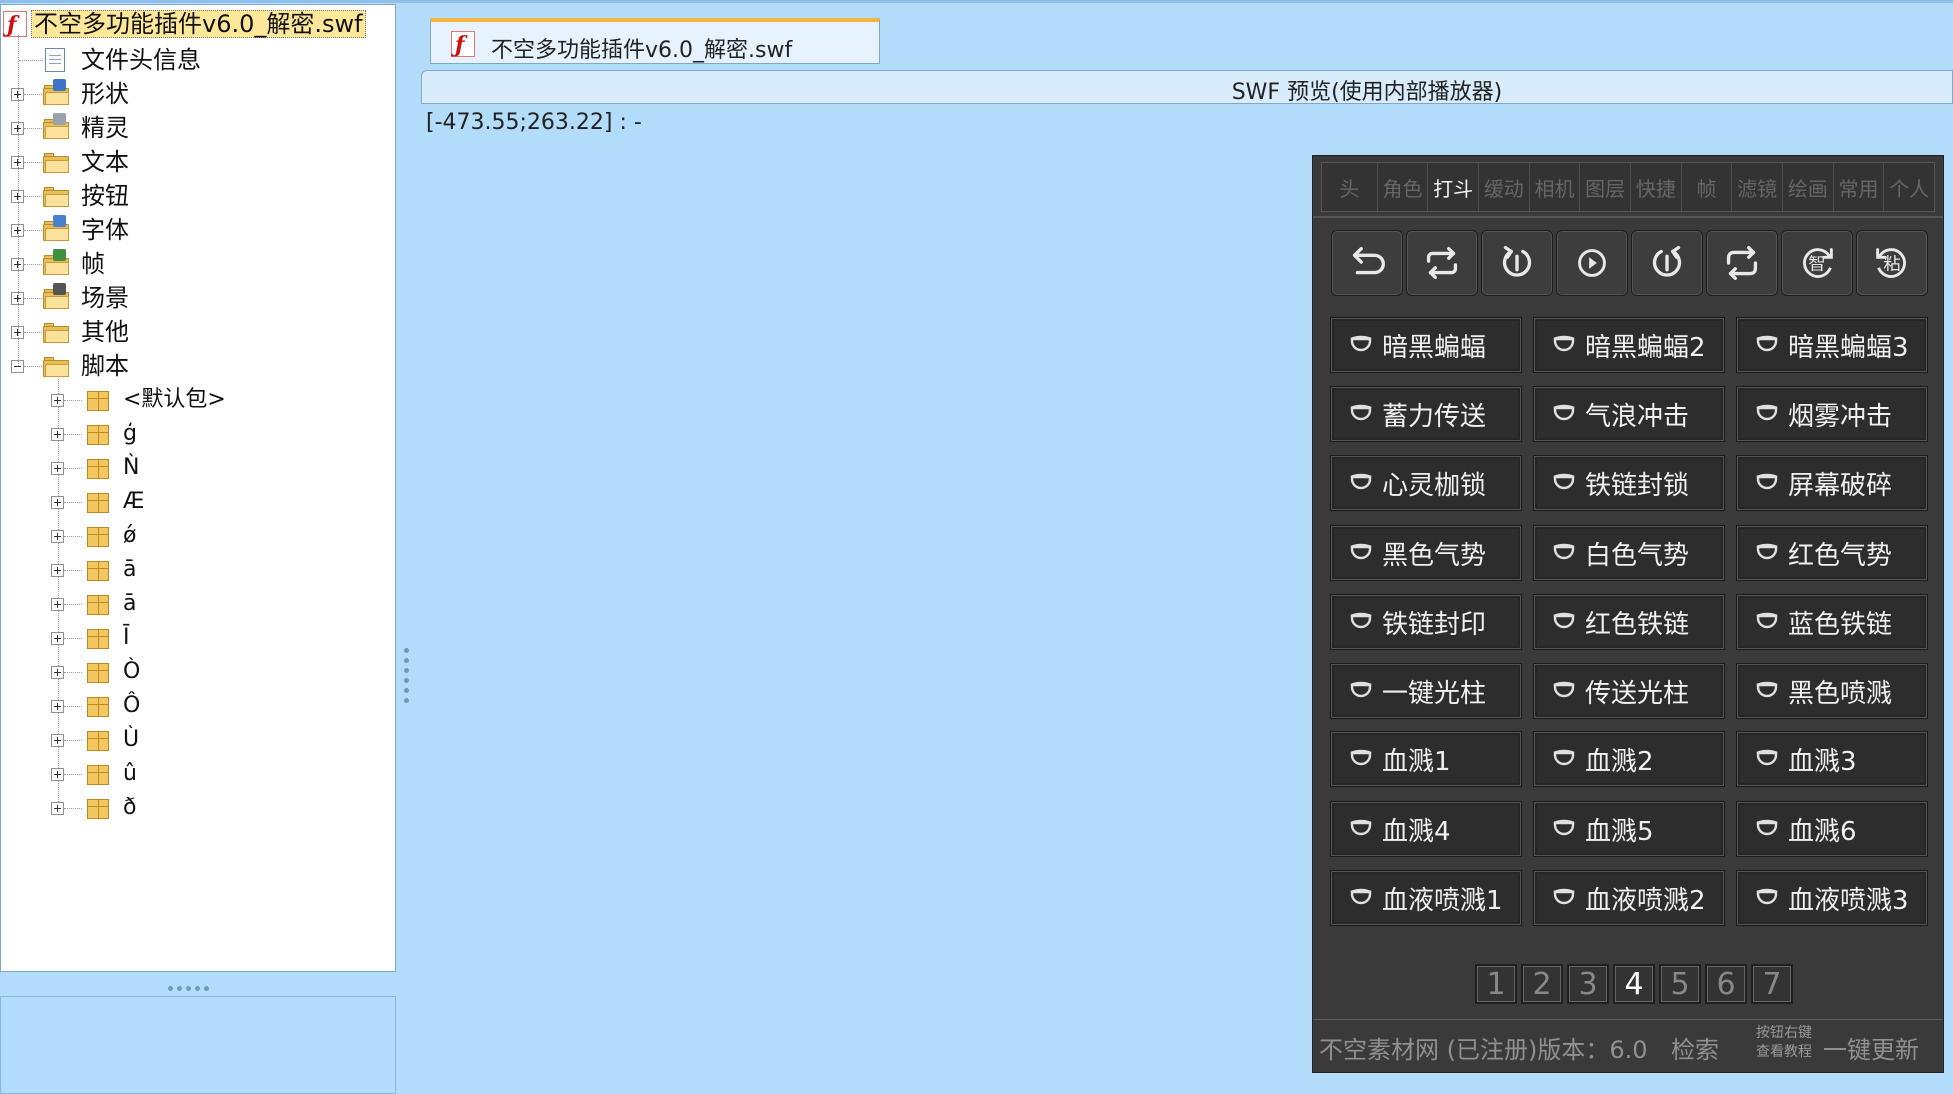 Image resolution: width=1953 pixels, height=1094 pixels. What do you see at coordinates (1629, 898) in the screenshot?
I see `effect-button: 血液喷溅2` at bounding box center [1629, 898].